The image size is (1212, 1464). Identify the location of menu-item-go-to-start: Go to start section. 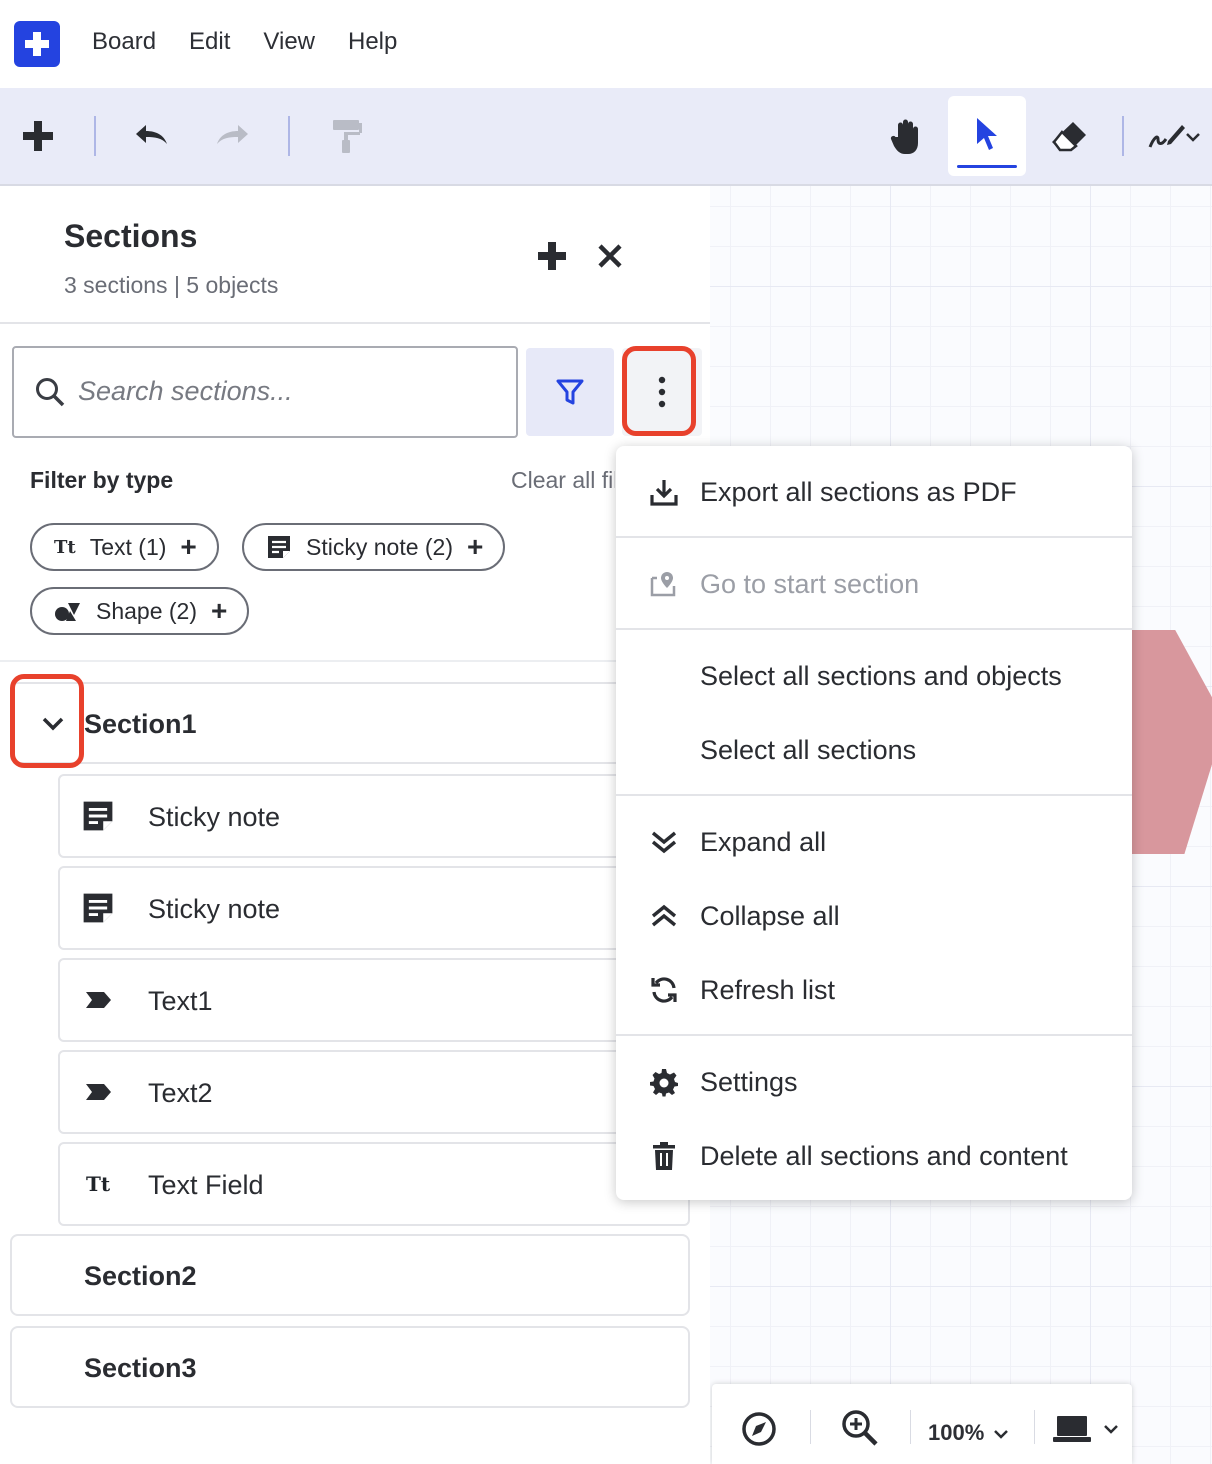
(874, 584).